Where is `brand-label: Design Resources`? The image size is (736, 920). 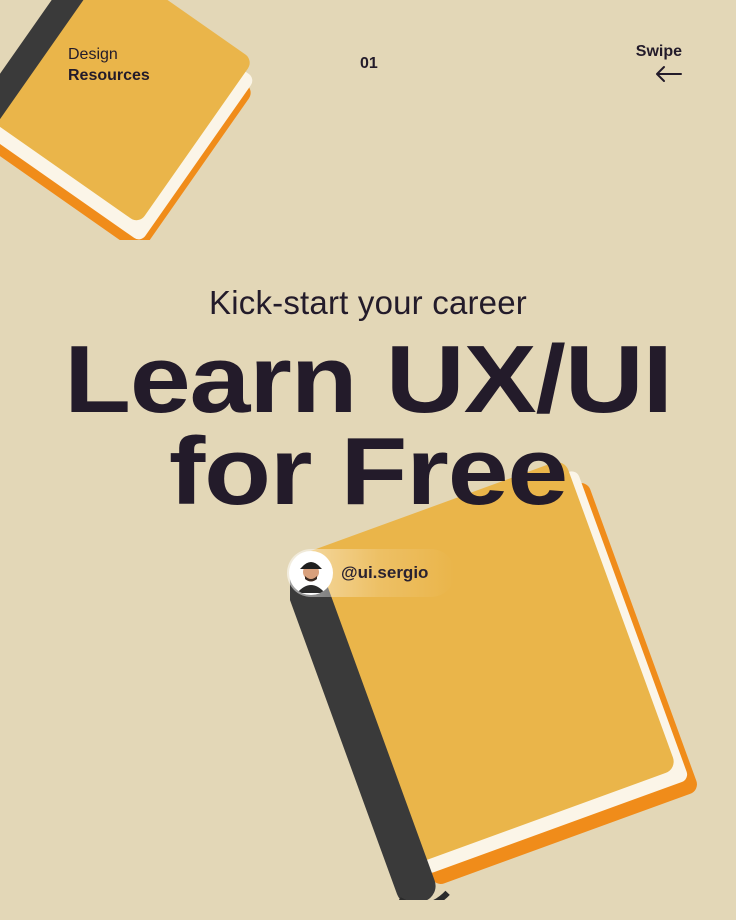 brand-label: Design Resources is located at coordinates (109, 65).